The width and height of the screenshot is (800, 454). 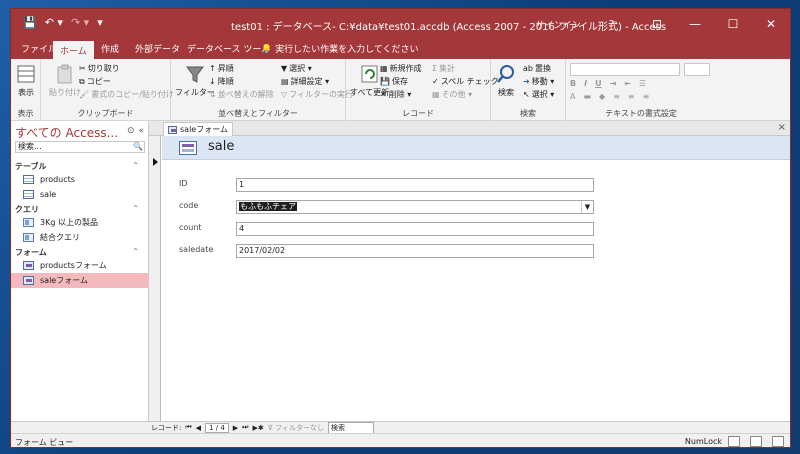 What do you see at coordinates (110, 48) in the screenshot?
I see `tab-create: 作成` at bounding box center [110, 48].